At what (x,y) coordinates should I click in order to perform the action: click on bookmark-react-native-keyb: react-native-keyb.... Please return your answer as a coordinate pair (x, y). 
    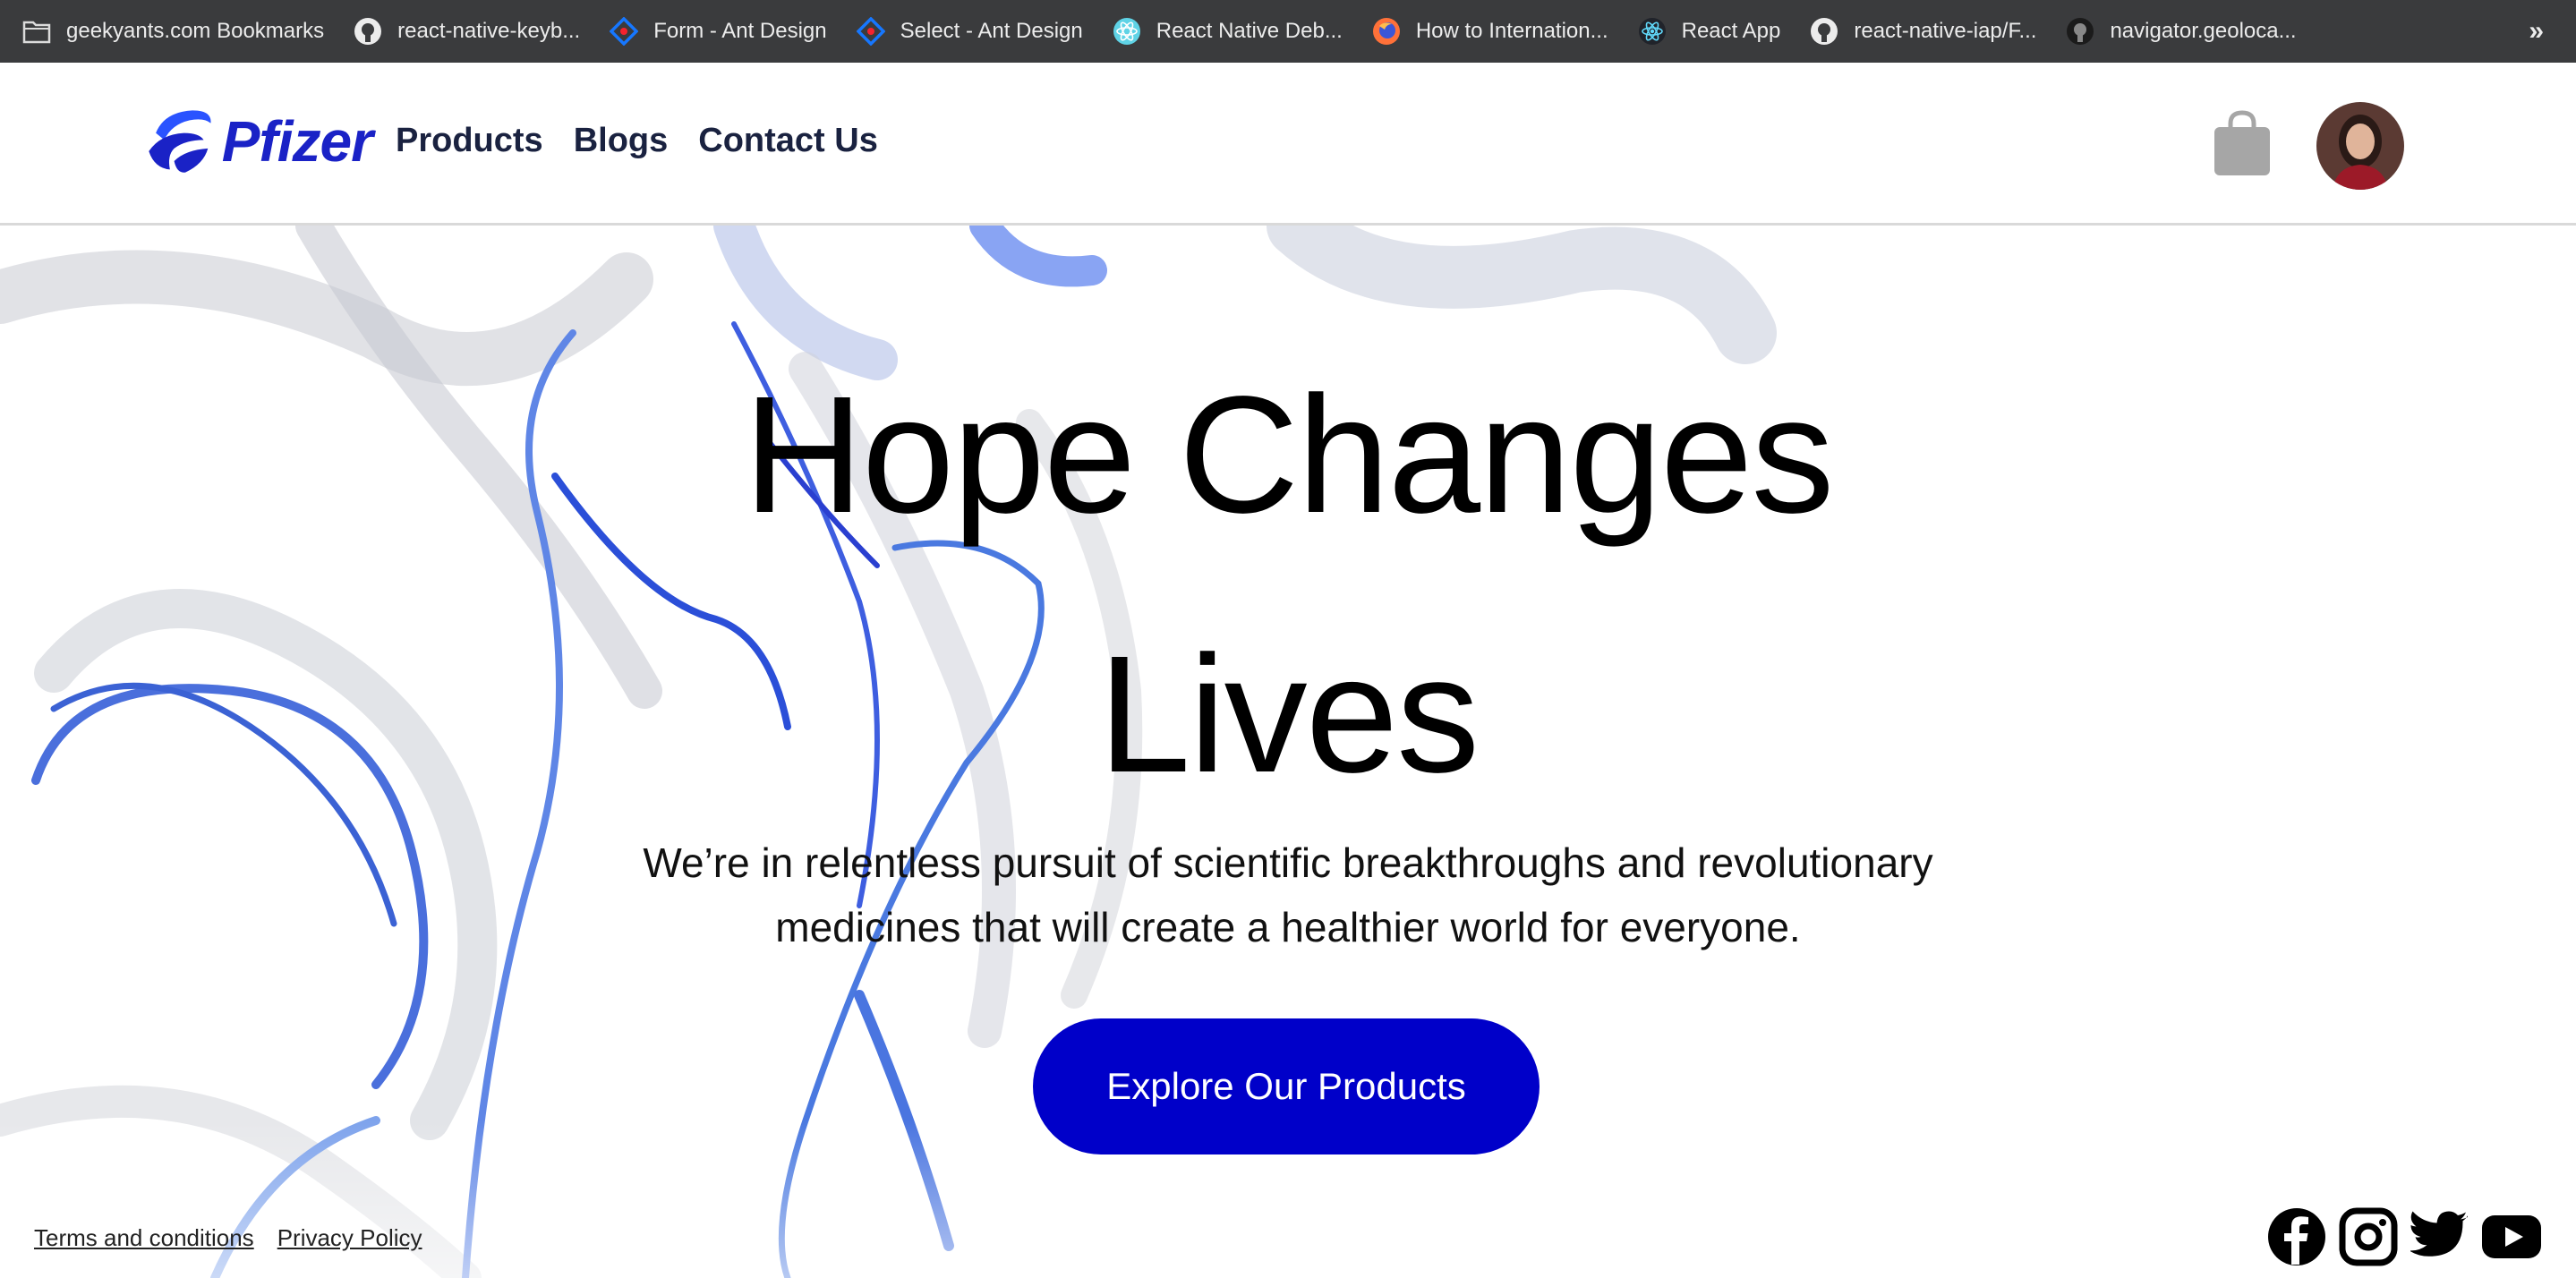
    Looking at the image, I should click on (466, 31).